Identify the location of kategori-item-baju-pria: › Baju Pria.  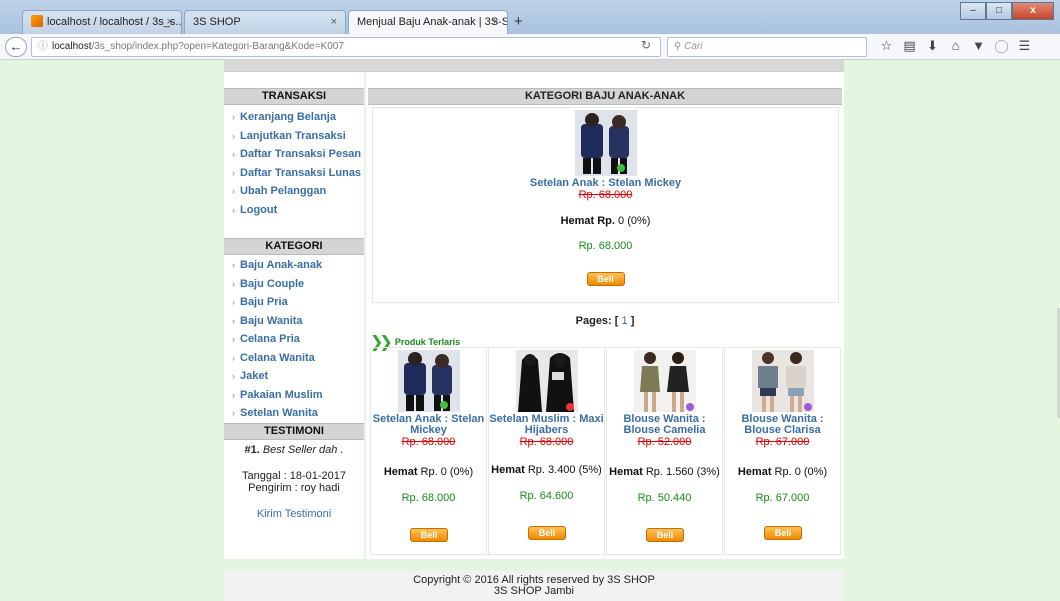
(298, 302).